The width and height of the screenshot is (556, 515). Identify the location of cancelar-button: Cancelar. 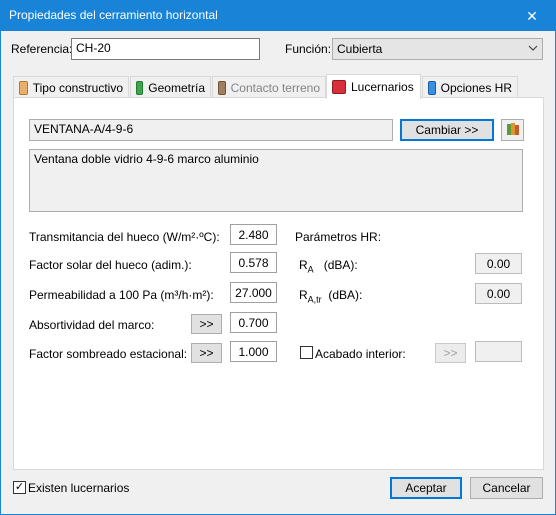
(506, 488).